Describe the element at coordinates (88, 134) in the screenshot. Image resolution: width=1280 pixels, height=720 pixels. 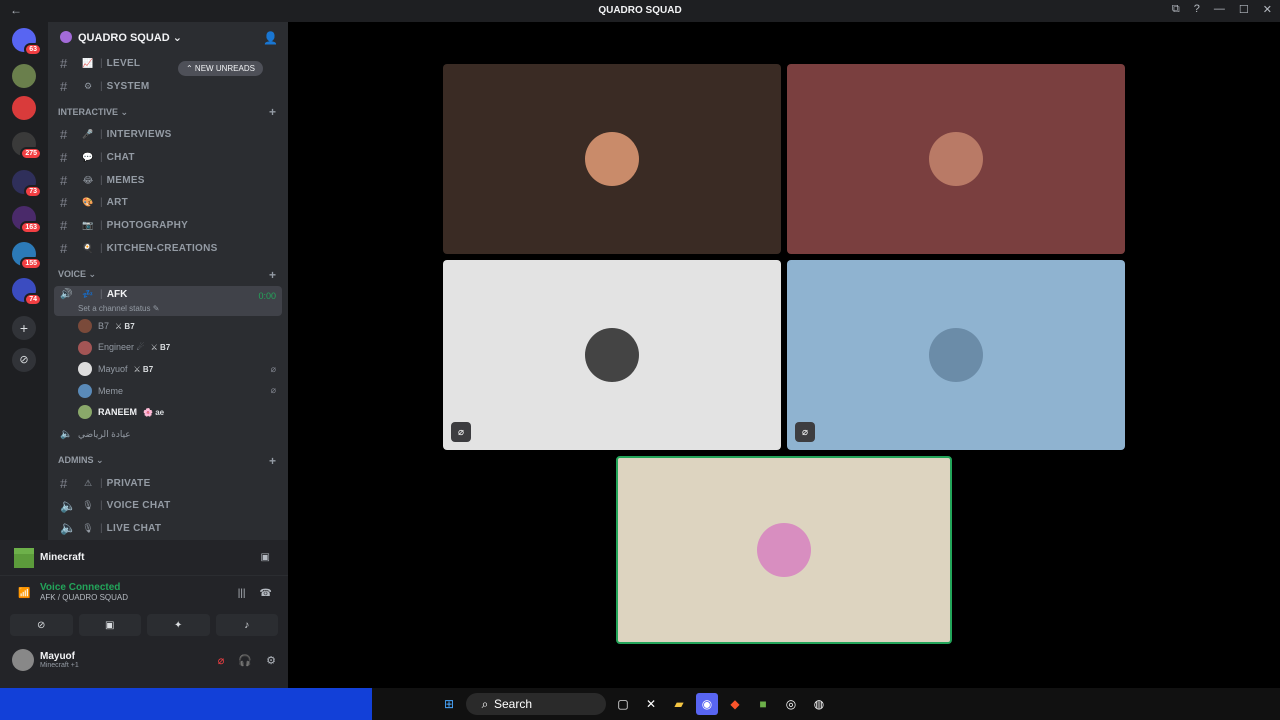
I see `channel-emoji: 🎤` at that location.